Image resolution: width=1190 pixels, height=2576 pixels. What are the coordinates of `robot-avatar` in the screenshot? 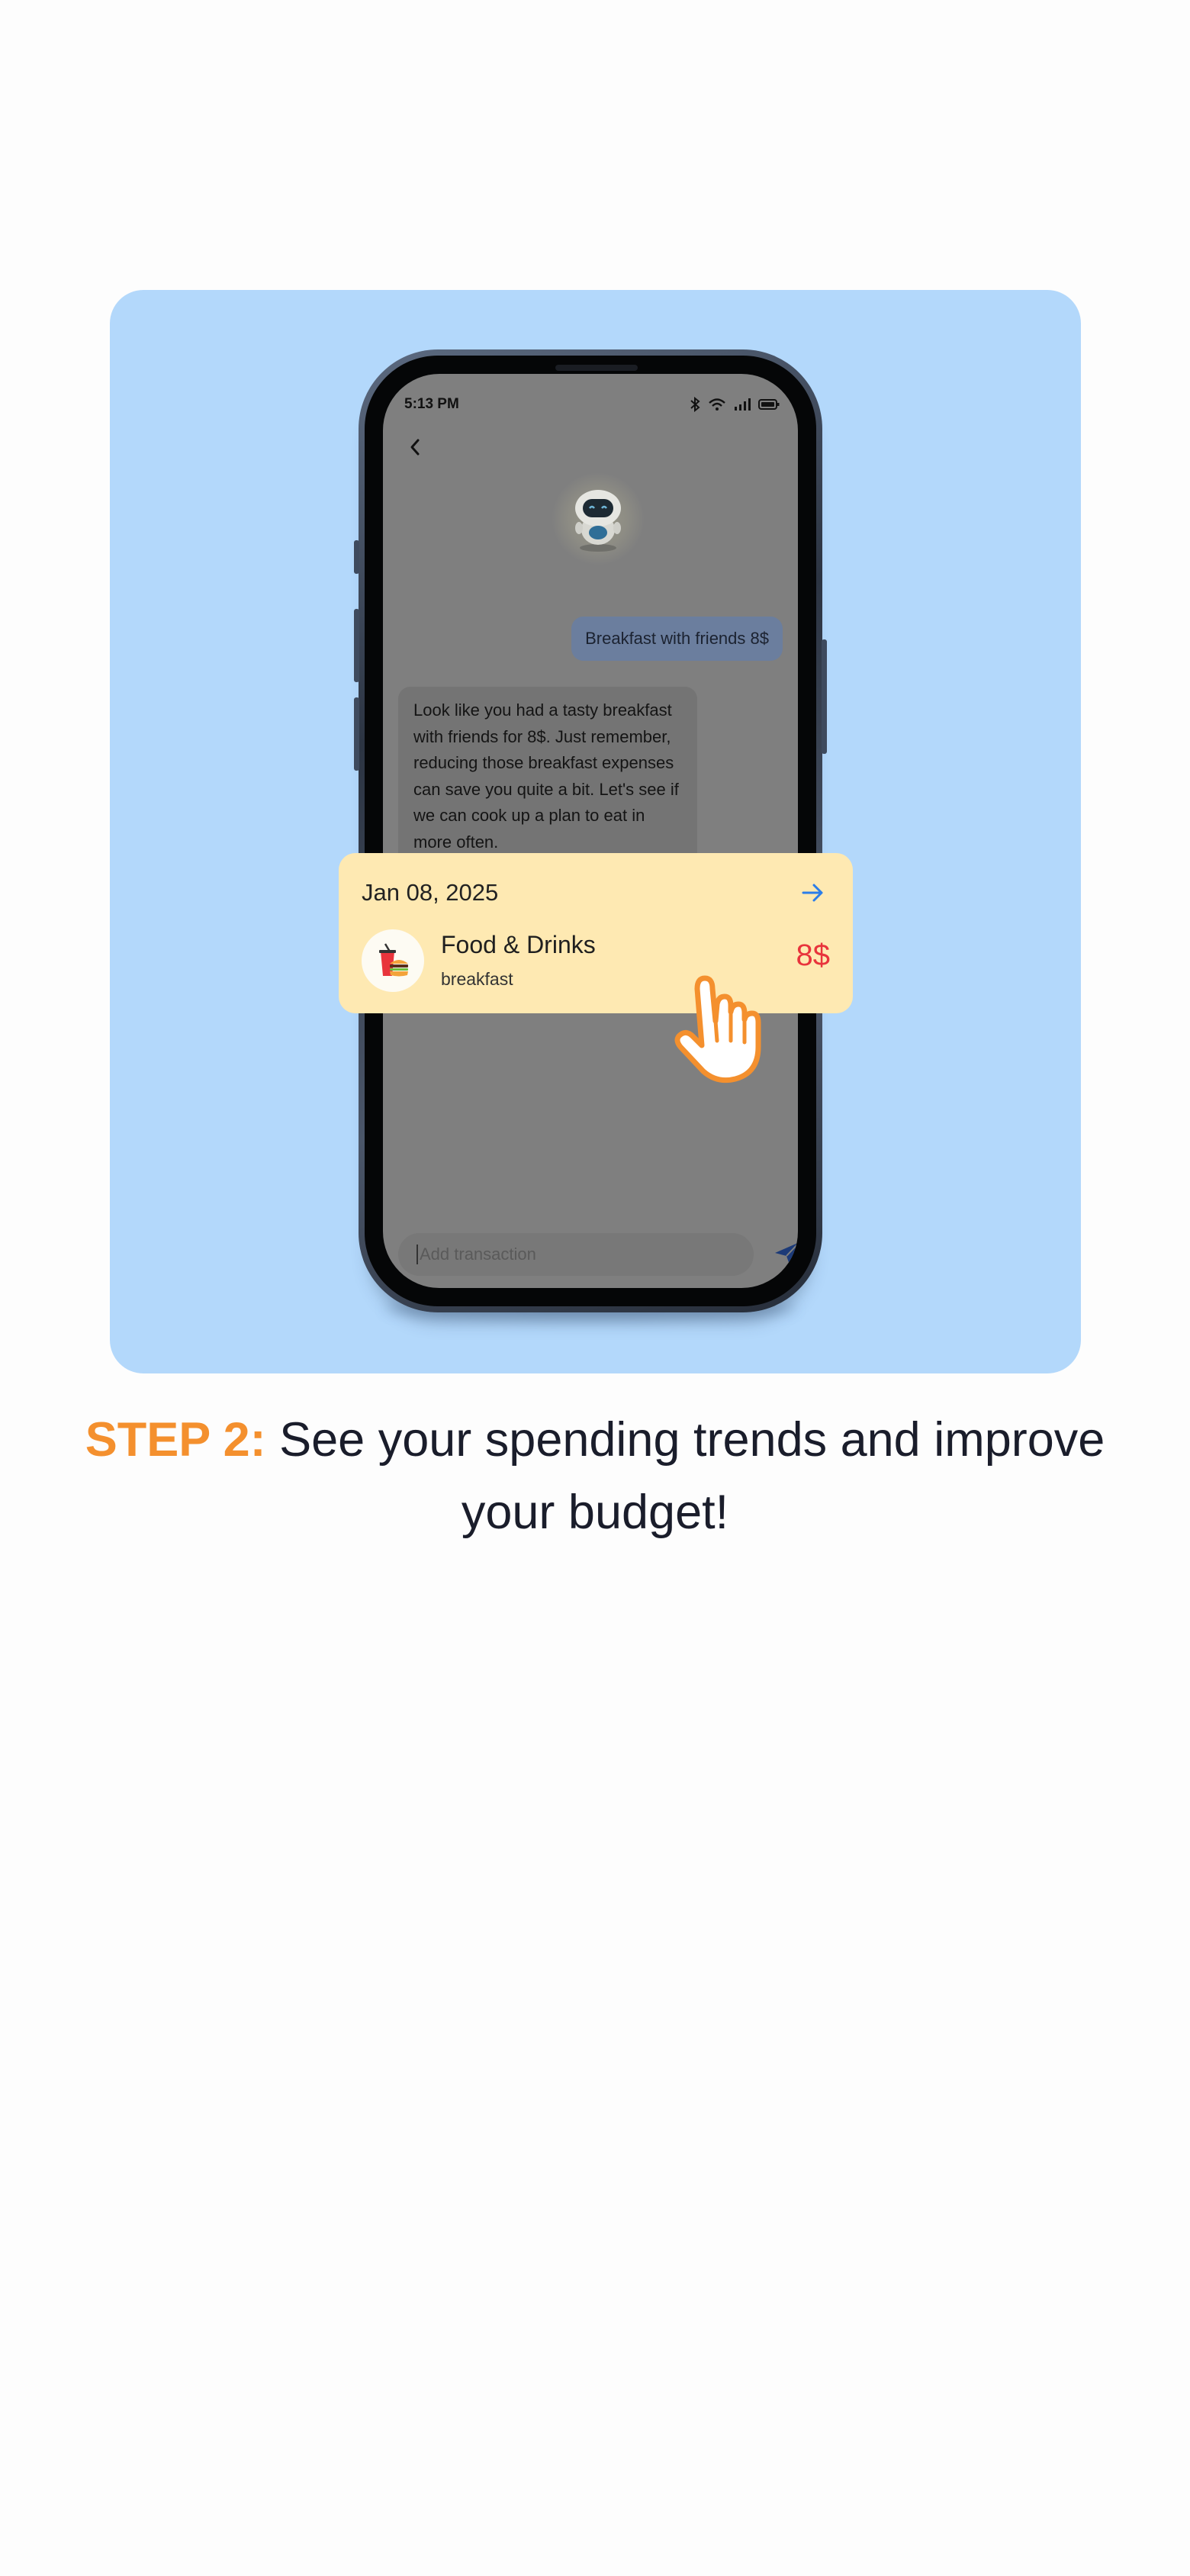 It's located at (598, 519).